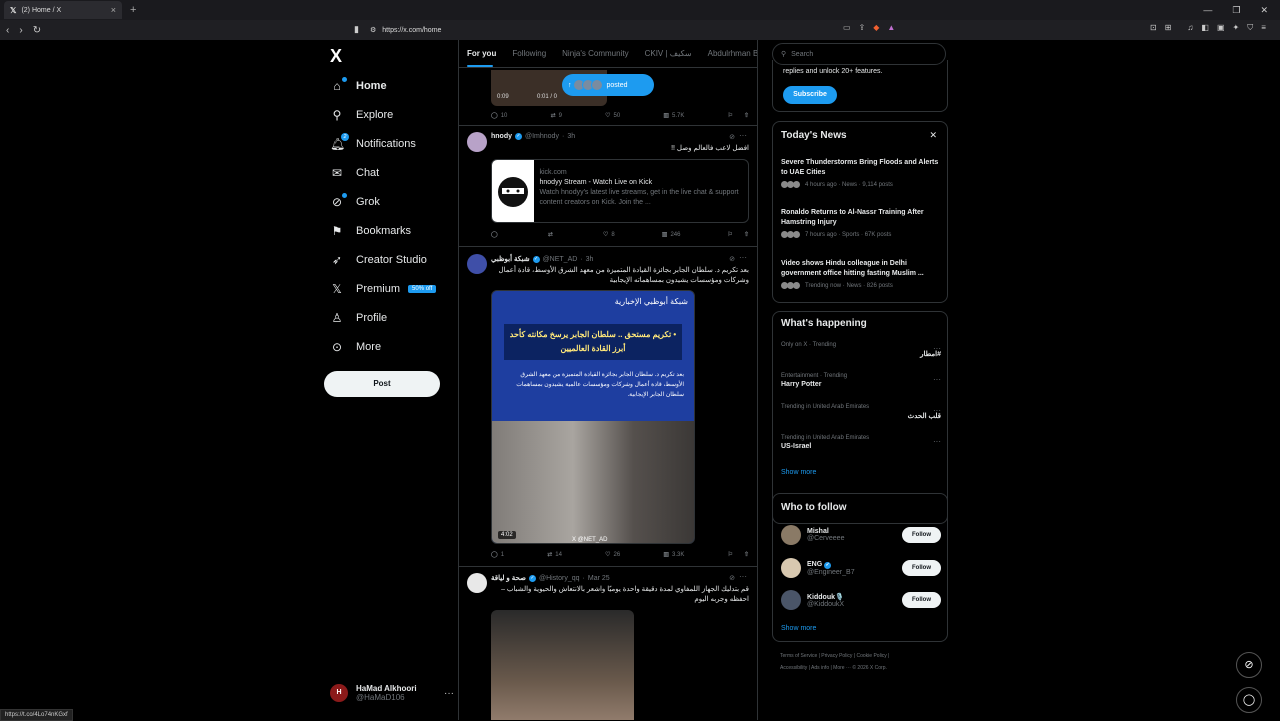 This screenshot has height=721, width=1280. Describe the element at coordinates (933, 135) in the screenshot. I see `close-icon: ✕` at that location.